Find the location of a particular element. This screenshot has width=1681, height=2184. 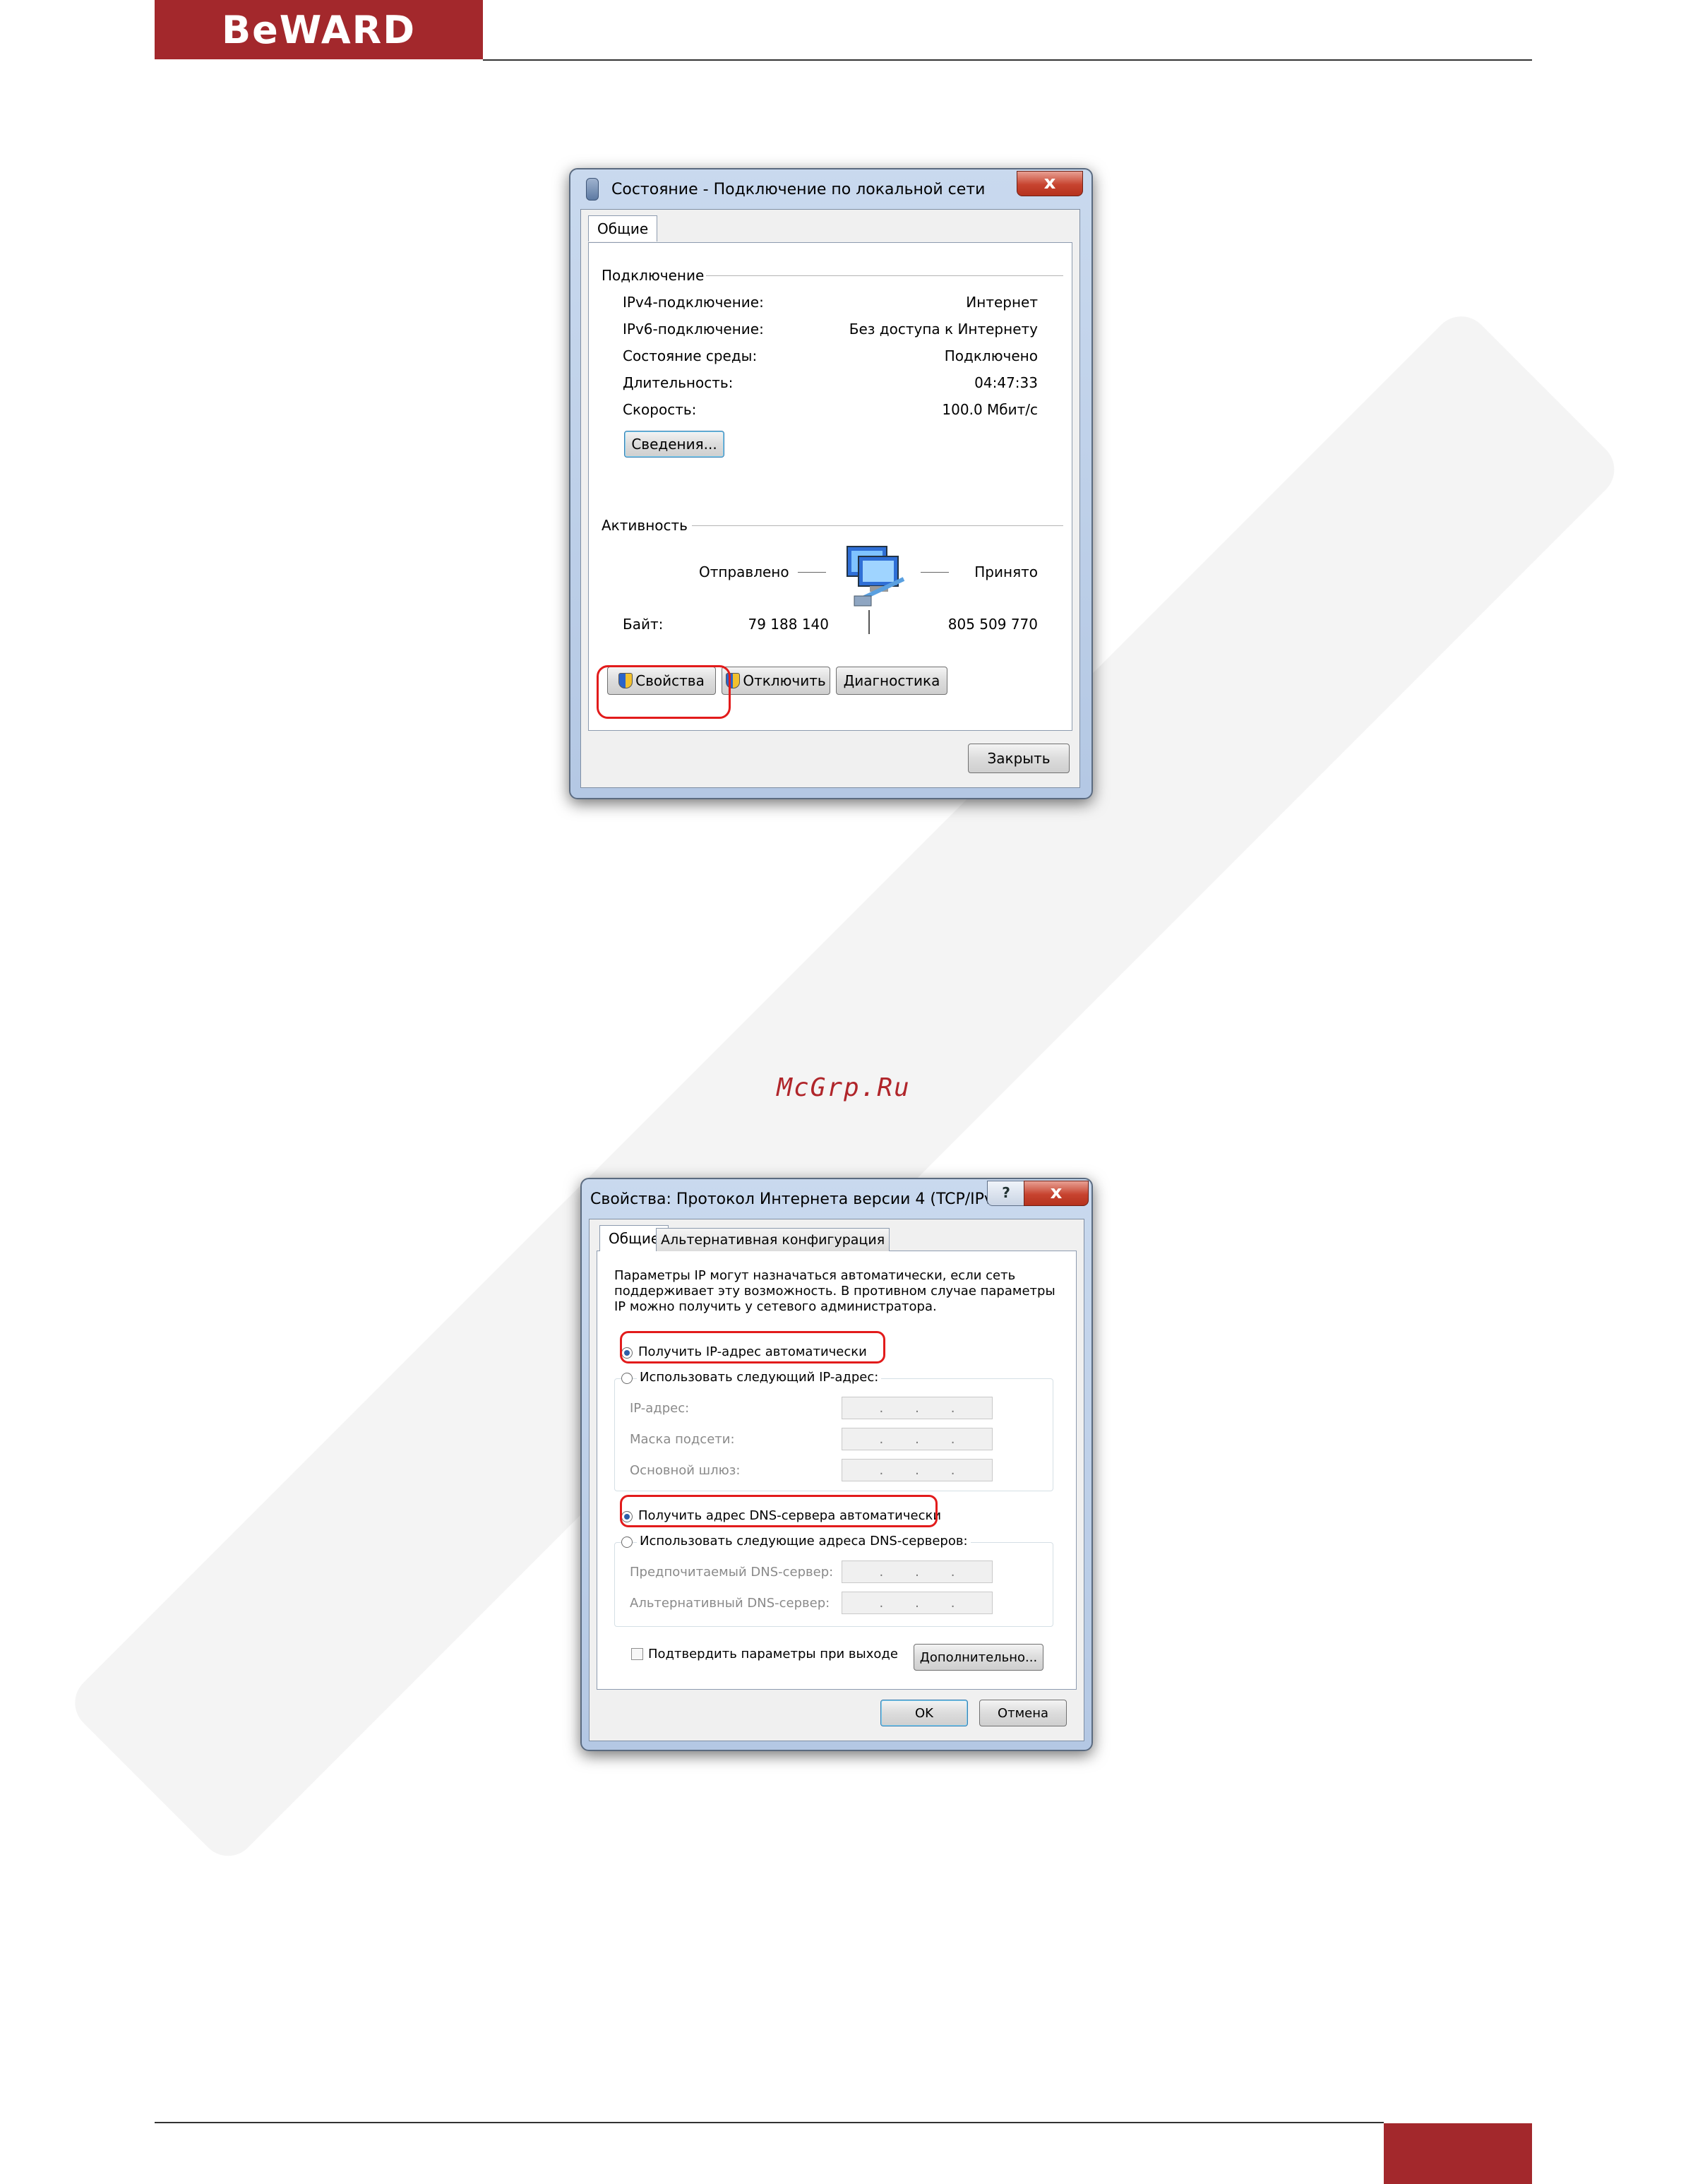

beward-logo: BeWARD is located at coordinates (319, 29).